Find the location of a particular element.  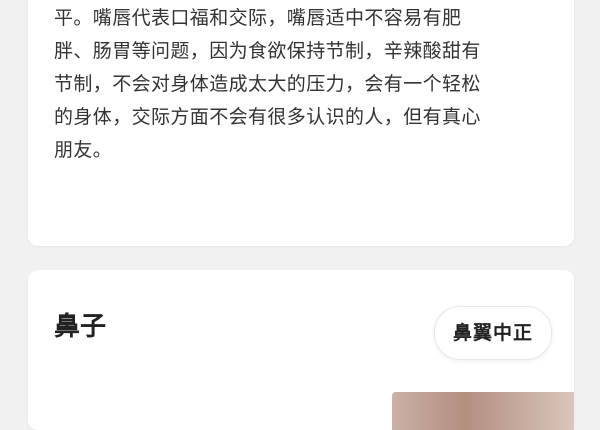

description-line: 平。嘴唇代表口福和交际，嘴唇适中不容易有肥 is located at coordinates (258, 18).